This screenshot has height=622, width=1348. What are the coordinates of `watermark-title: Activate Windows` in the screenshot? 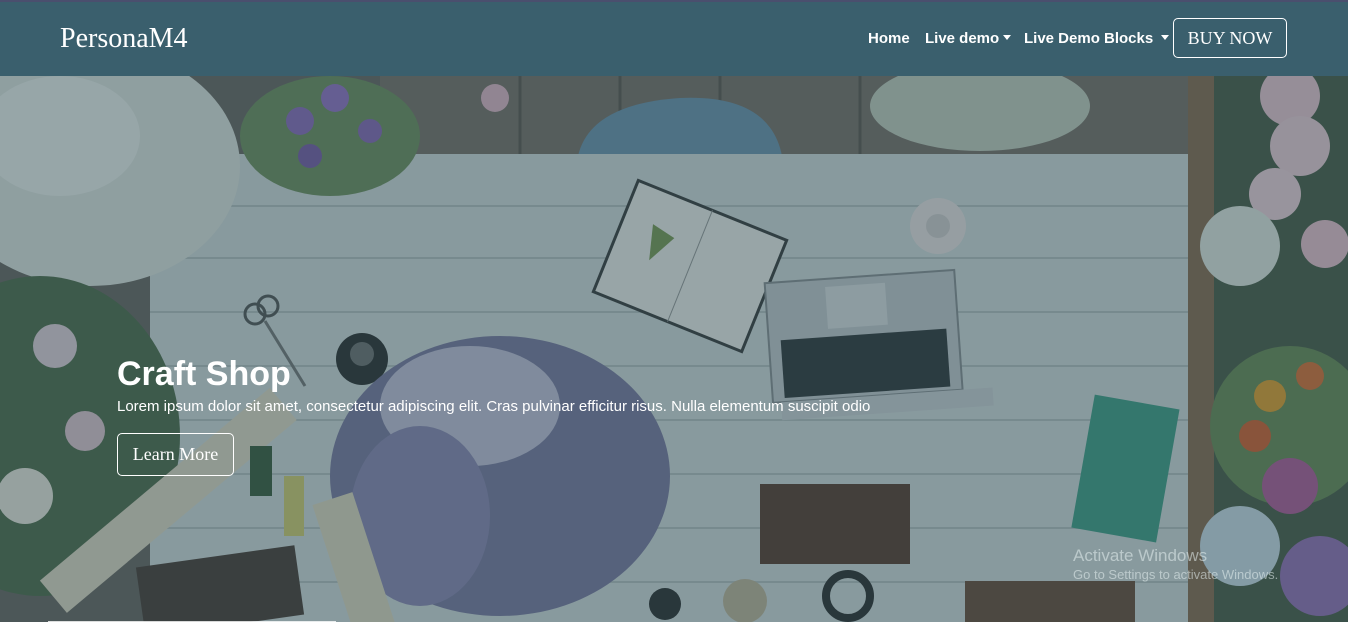 It's located at (1140, 555).